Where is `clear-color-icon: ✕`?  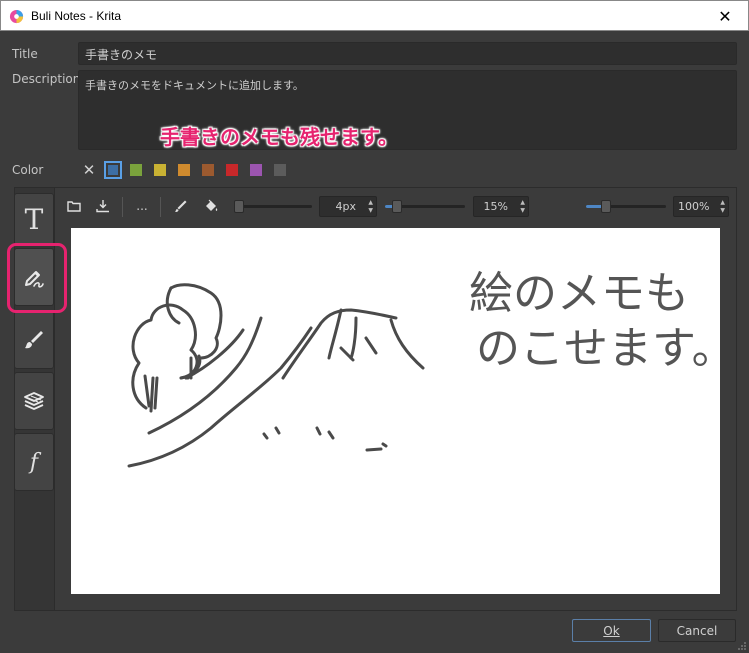
clear-color-icon: ✕ is located at coordinates (89, 170).